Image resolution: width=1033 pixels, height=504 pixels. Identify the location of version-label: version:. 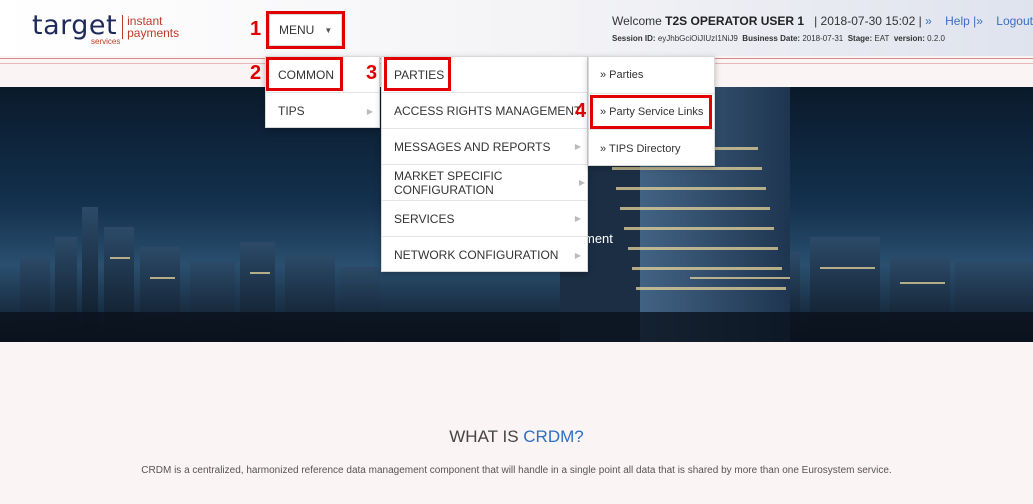
(909, 38).